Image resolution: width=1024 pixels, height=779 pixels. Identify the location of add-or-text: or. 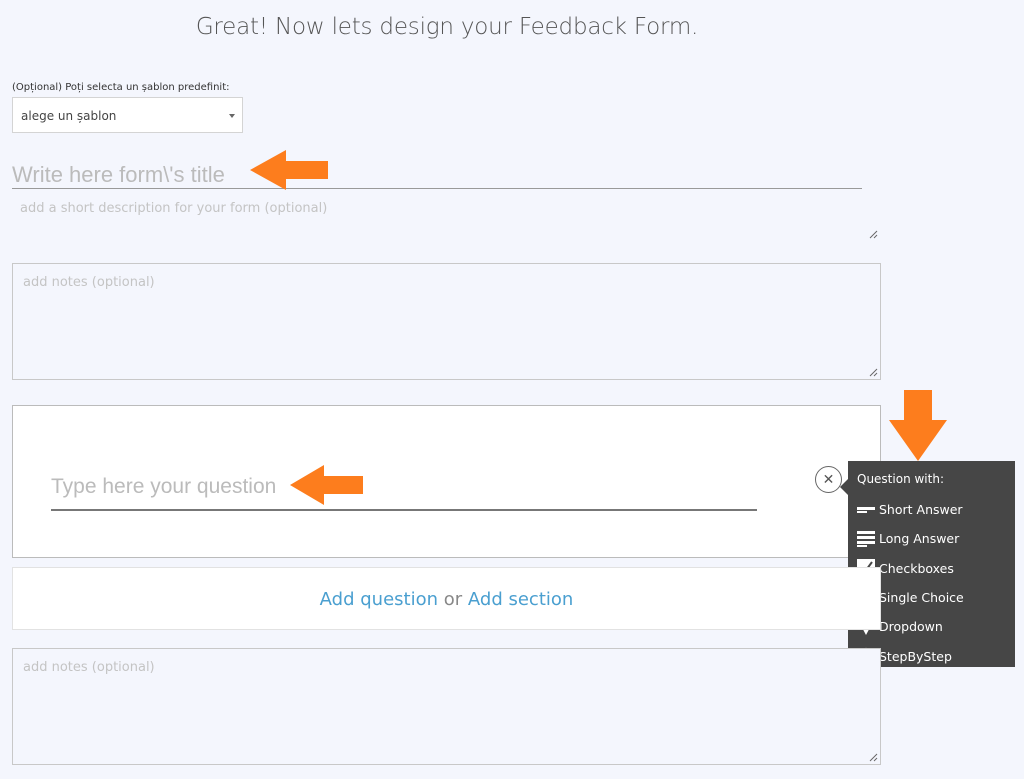
(453, 599).